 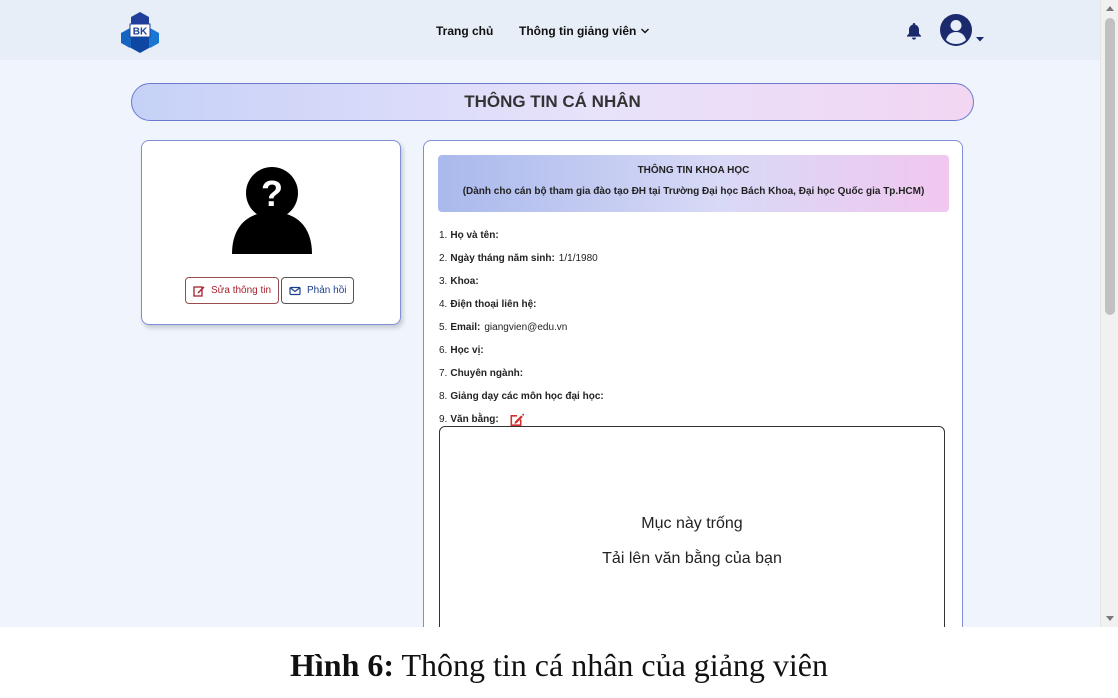 What do you see at coordinates (443, 281) in the screenshot?
I see `info-num: 3.` at bounding box center [443, 281].